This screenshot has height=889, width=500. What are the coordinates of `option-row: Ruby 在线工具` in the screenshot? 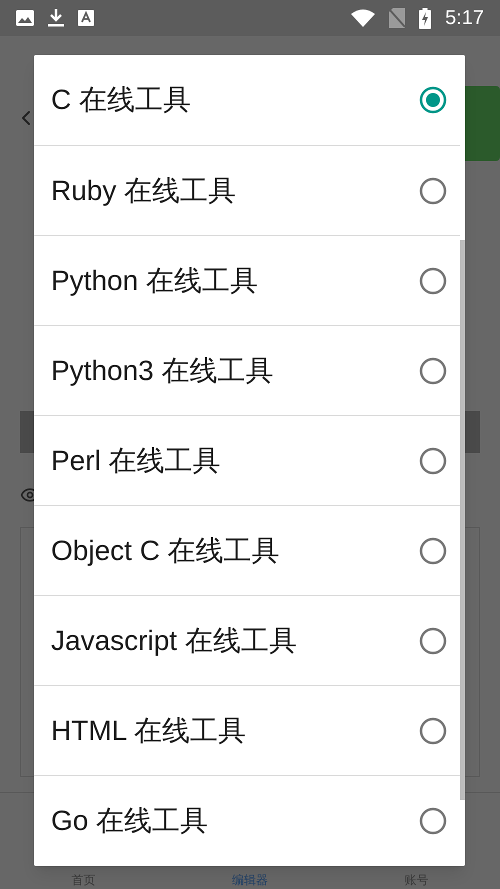 It's located at (247, 190).